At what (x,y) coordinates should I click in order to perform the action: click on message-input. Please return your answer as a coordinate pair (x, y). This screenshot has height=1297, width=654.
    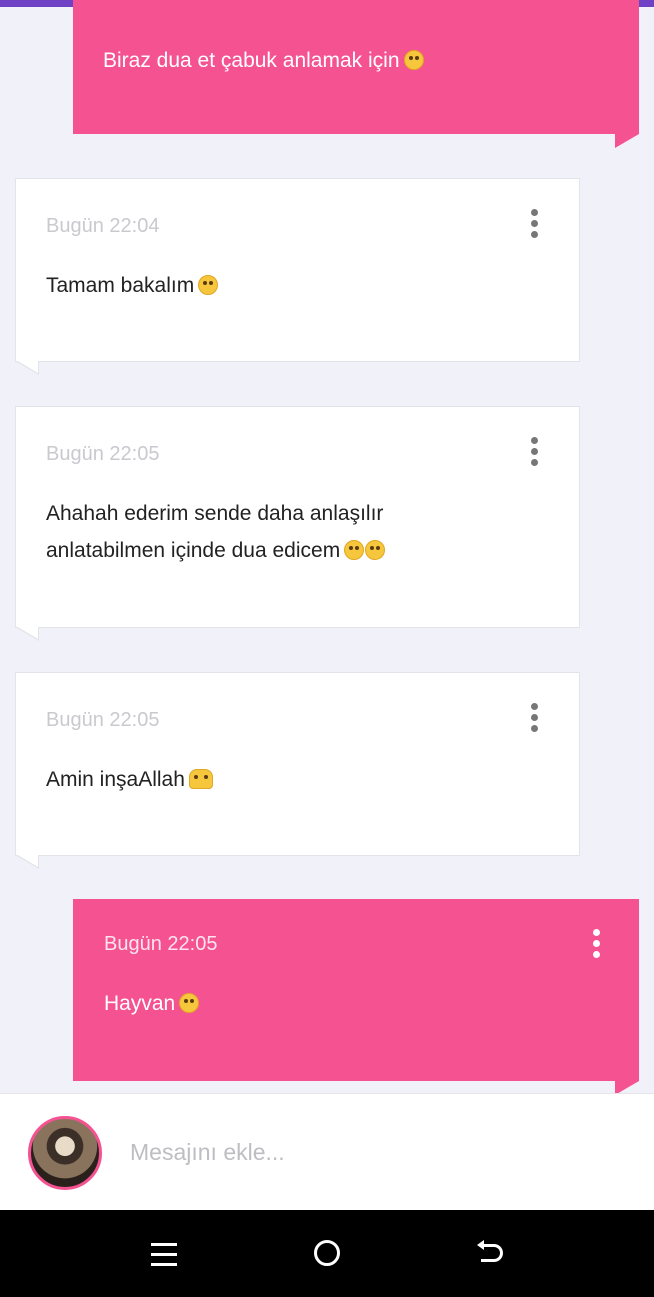
    Looking at the image, I should click on (368, 1152).